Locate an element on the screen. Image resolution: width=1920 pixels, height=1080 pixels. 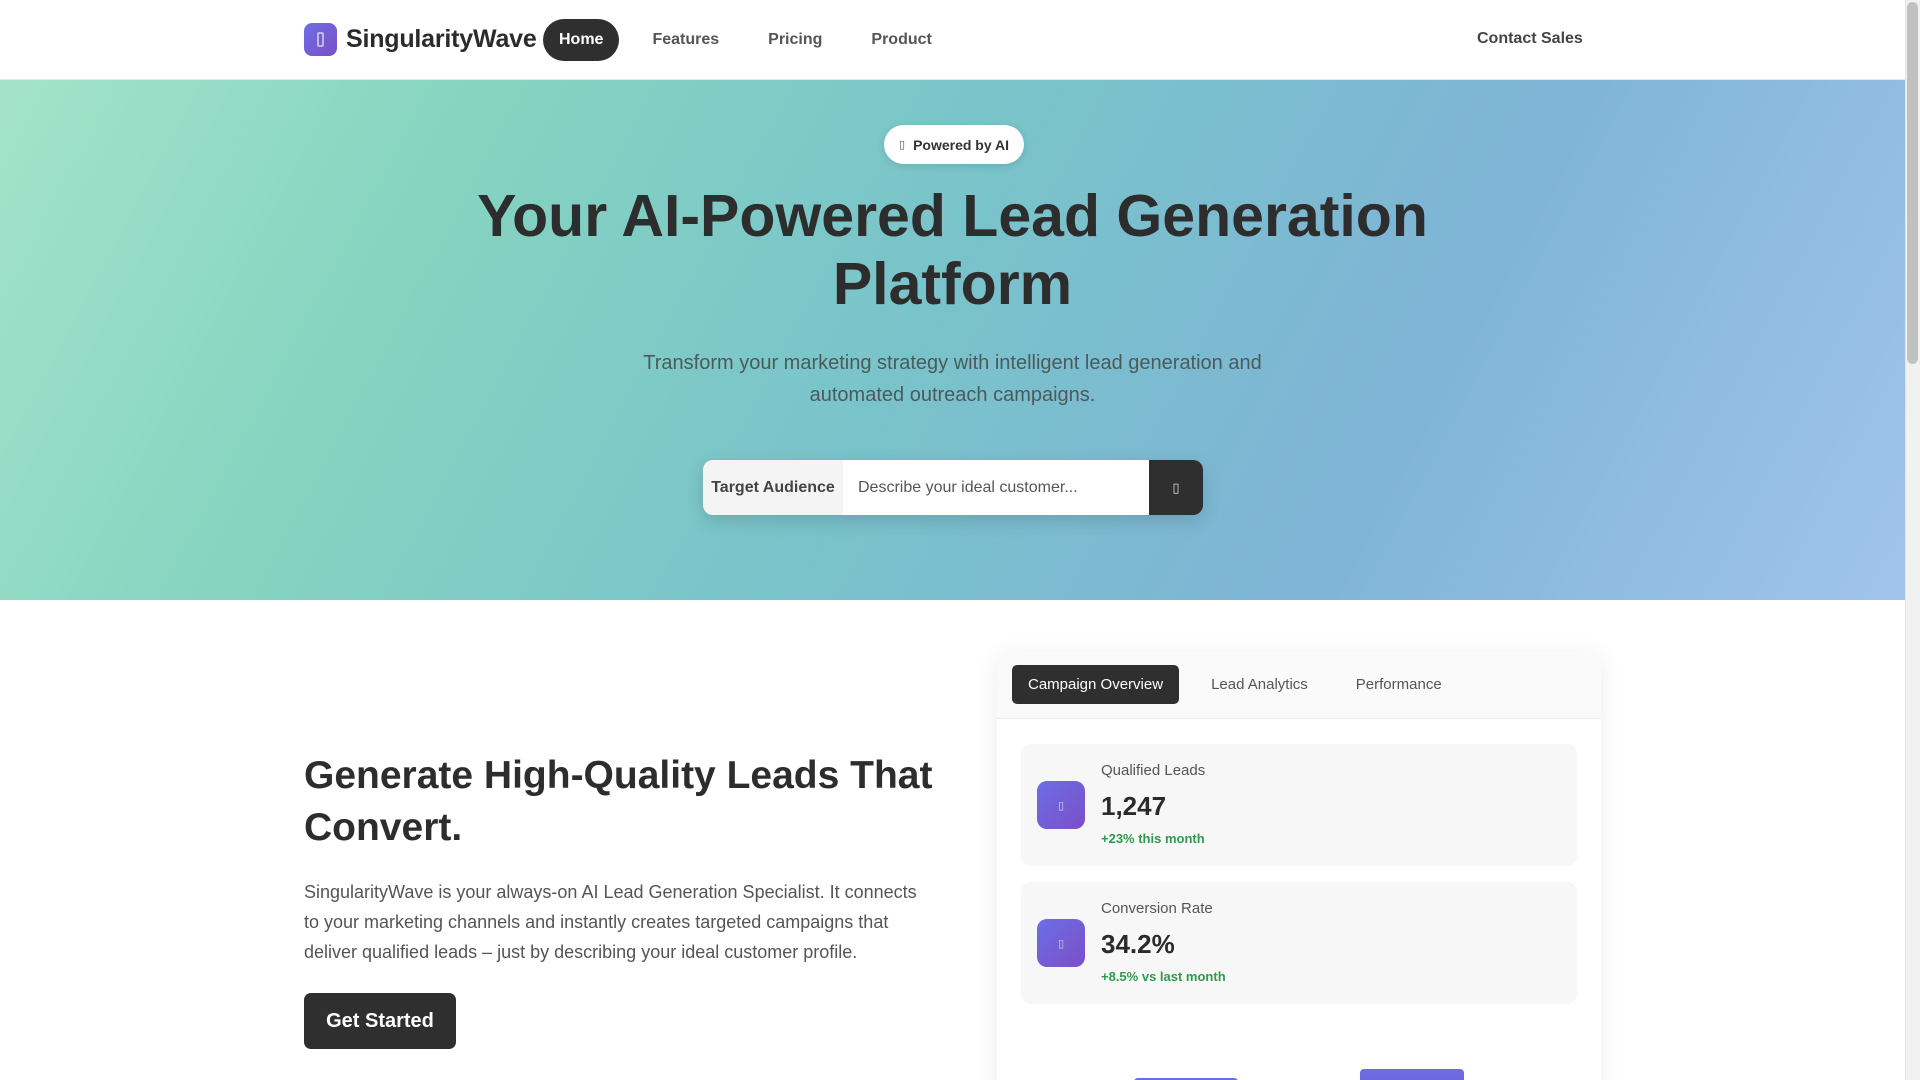
tab-performance: Performance is located at coordinates (1399, 684).